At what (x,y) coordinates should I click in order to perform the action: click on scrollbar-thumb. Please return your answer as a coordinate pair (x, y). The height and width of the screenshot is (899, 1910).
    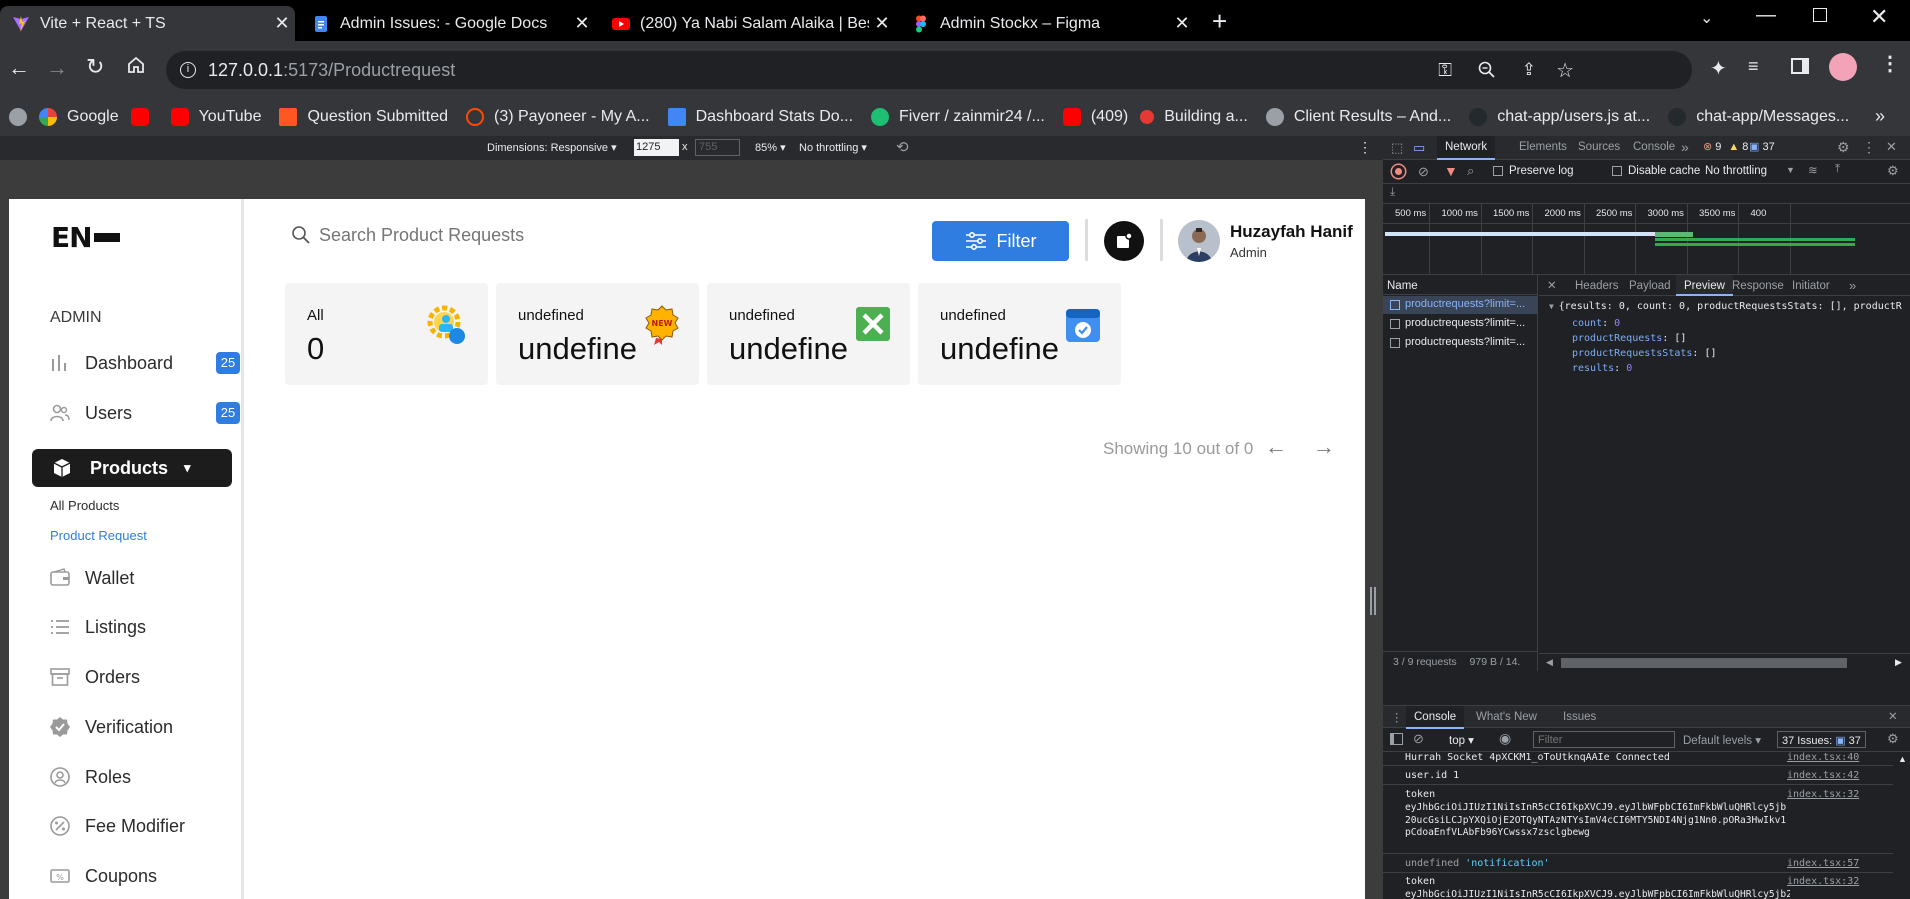
    Looking at the image, I should click on (1704, 663).